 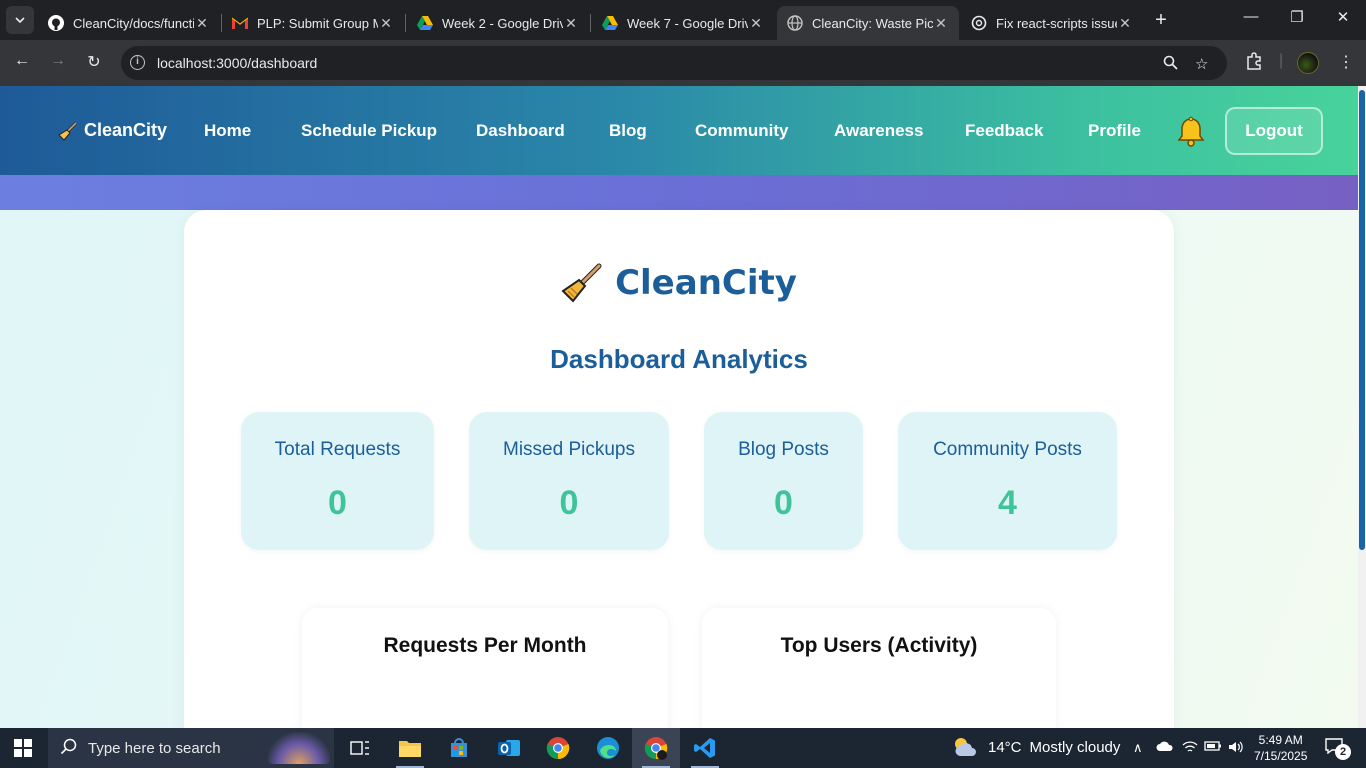 I want to click on browser-tab: Week 2 - Google Driv ✕, so click(x=498, y=23).